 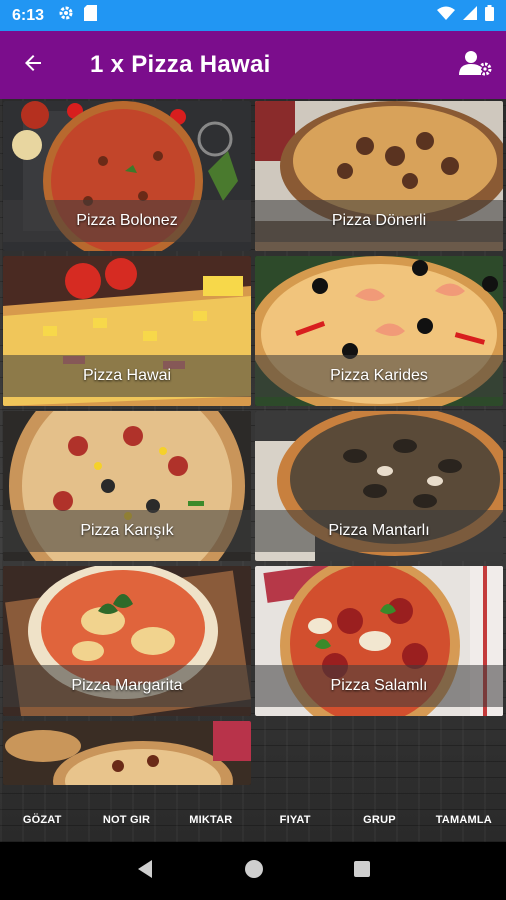 I want to click on product-tile-salamli: Pizza Salamlı, so click(x=379, y=641).